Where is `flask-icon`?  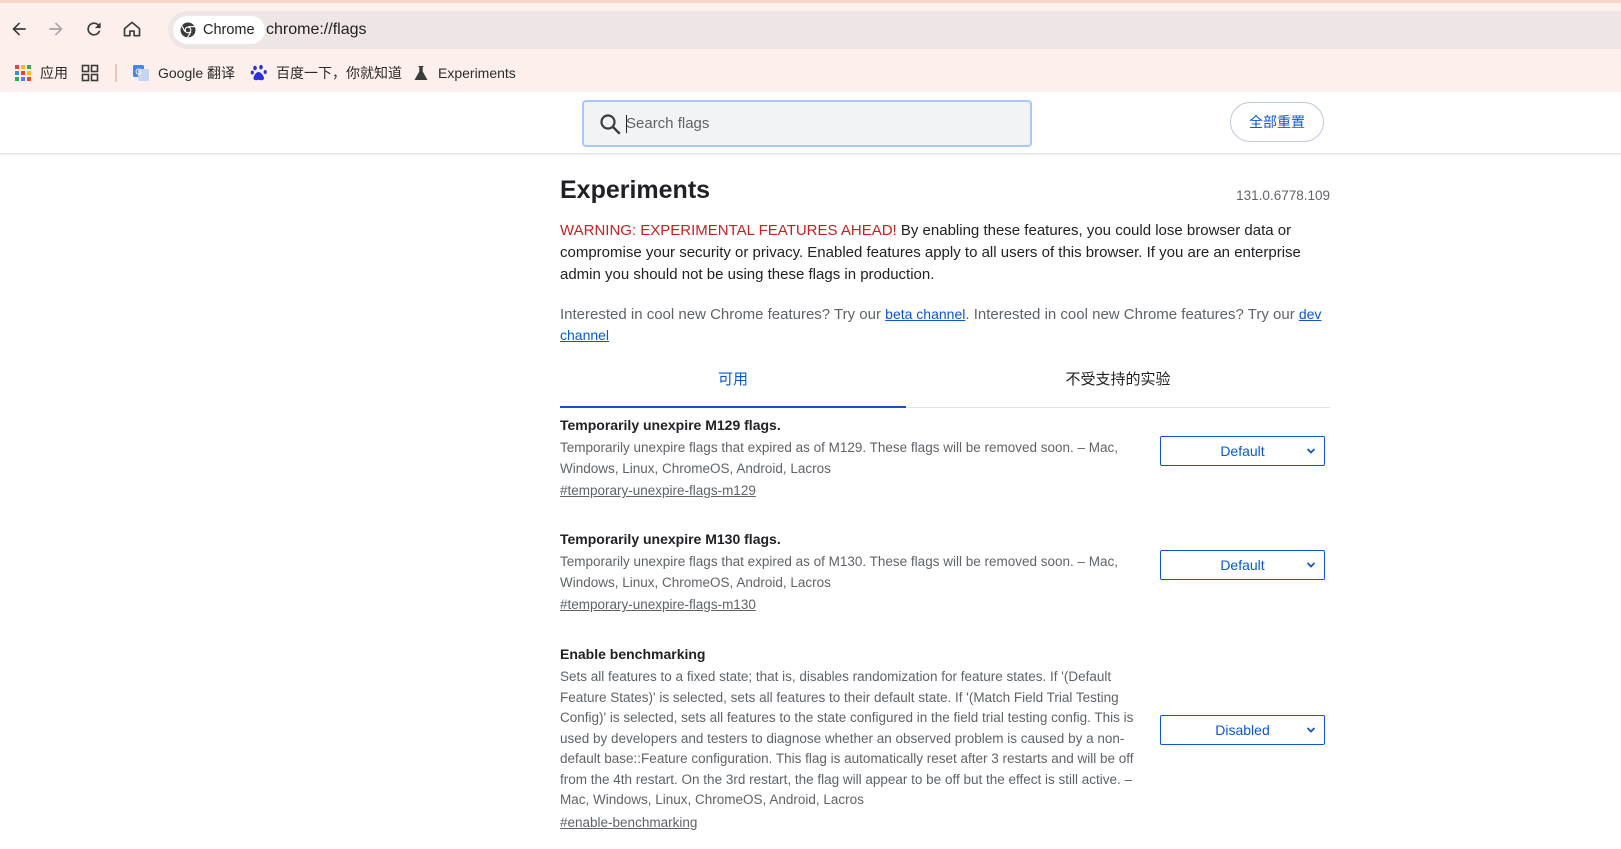 flask-icon is located at coordinates (421, 73).